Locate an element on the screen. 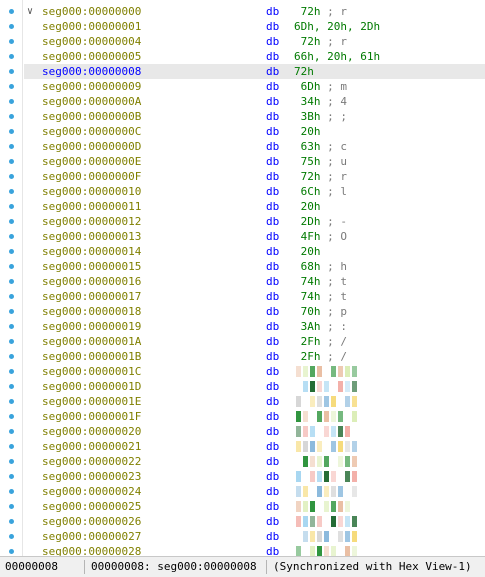 The height and width of the screenshot is (577, 485). row-address: seg000:00000026 is located at coordinates (91, 521).